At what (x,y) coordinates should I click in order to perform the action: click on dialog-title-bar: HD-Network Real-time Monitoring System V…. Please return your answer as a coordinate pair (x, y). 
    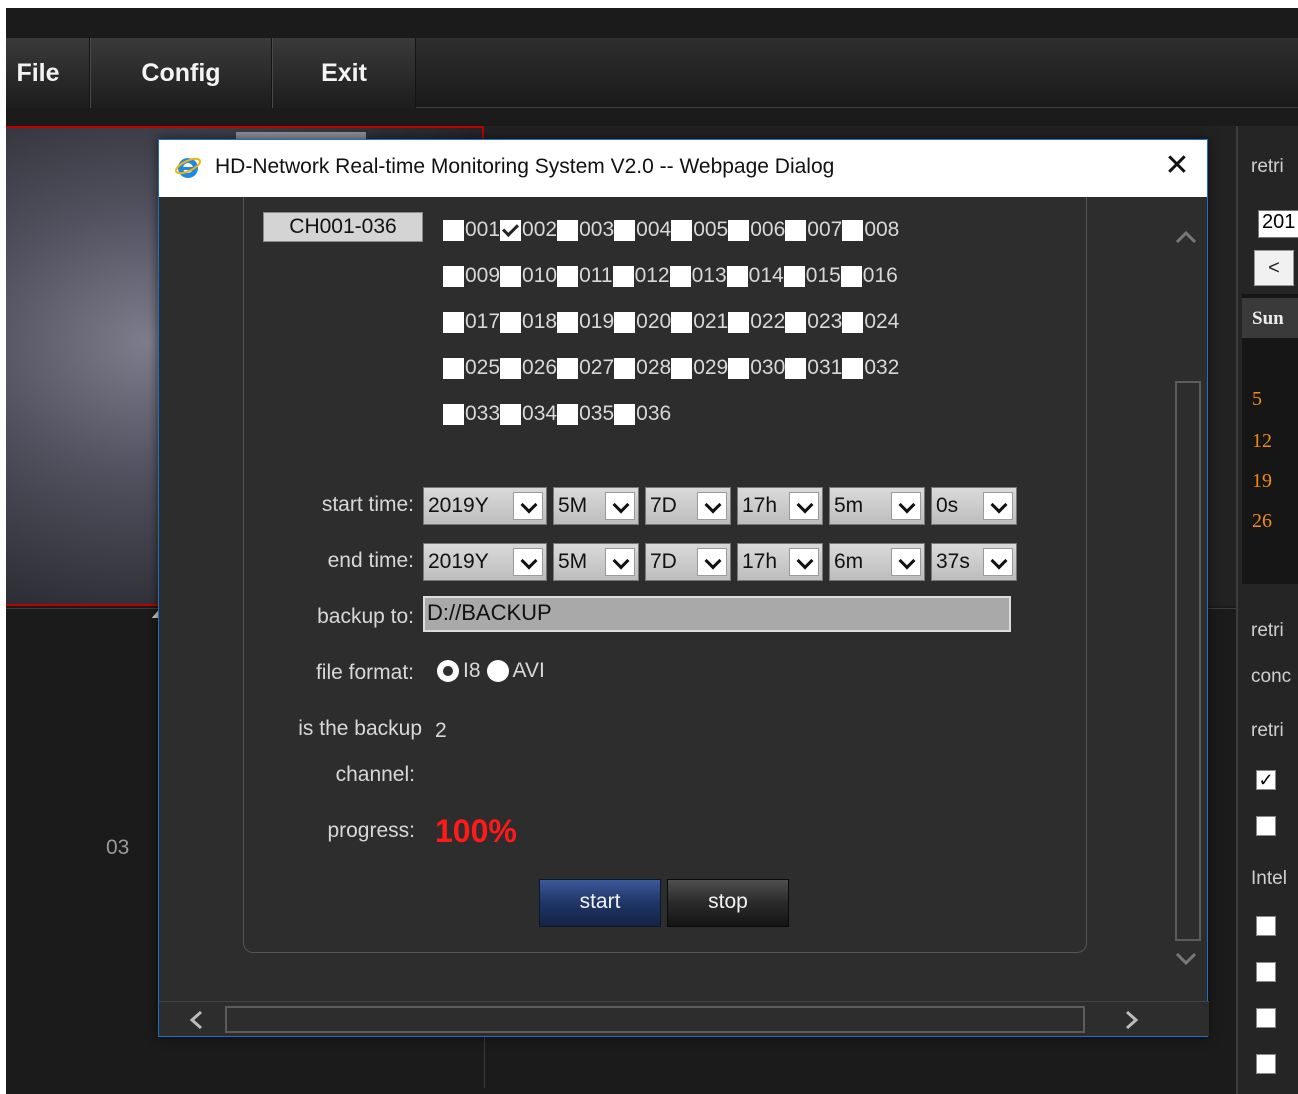
    Looking at the image, I should click on (683, 168).